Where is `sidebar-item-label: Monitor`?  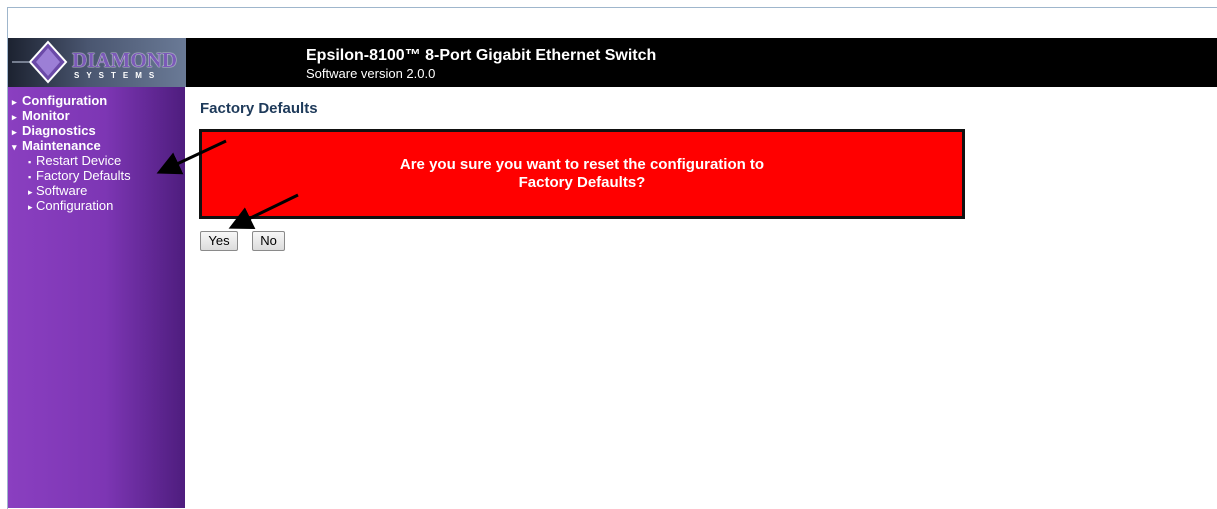 sidebar-item-label: Monitor is located at coordinates (46, 115).